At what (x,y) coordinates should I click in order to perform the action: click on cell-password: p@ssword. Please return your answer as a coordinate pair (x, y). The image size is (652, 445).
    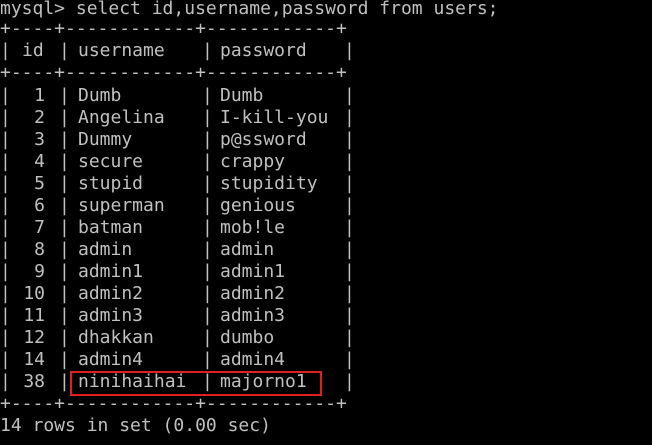
    Looking at the image, I should click on (263, 139).